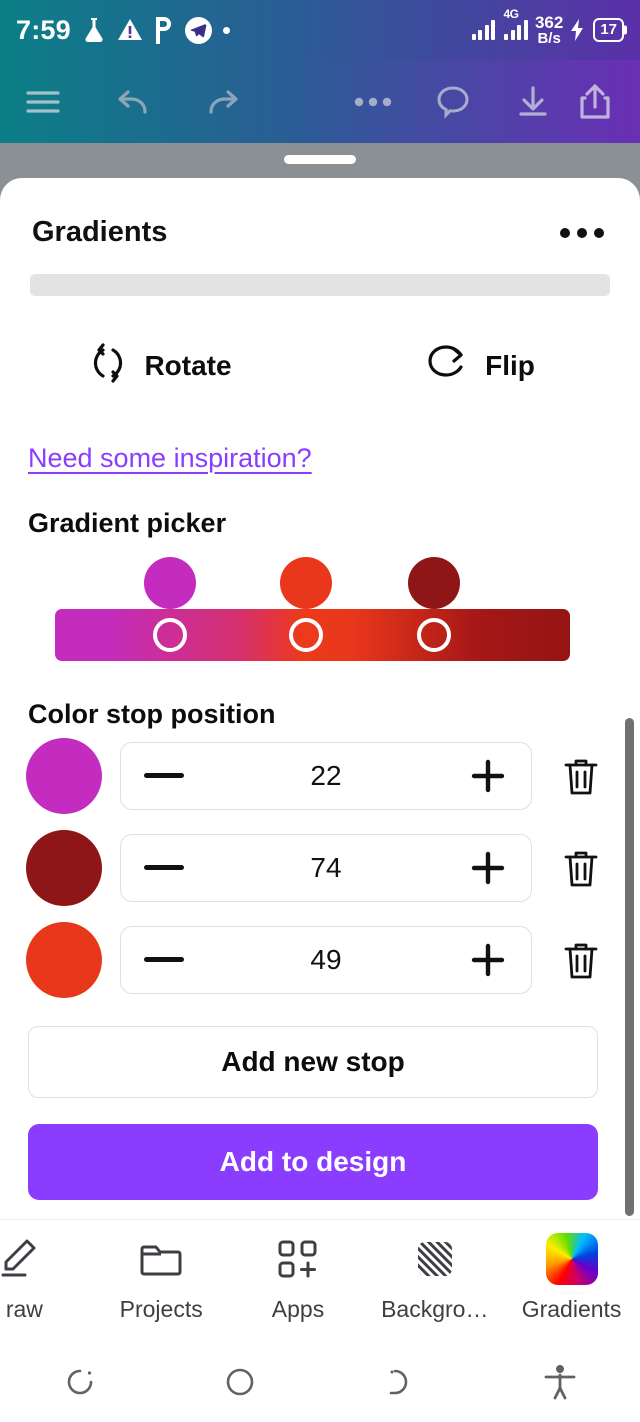  What do you see at coordinates (133, 102) in the screenshot?
I see `undo-icon` at bounding box center [133, 102].